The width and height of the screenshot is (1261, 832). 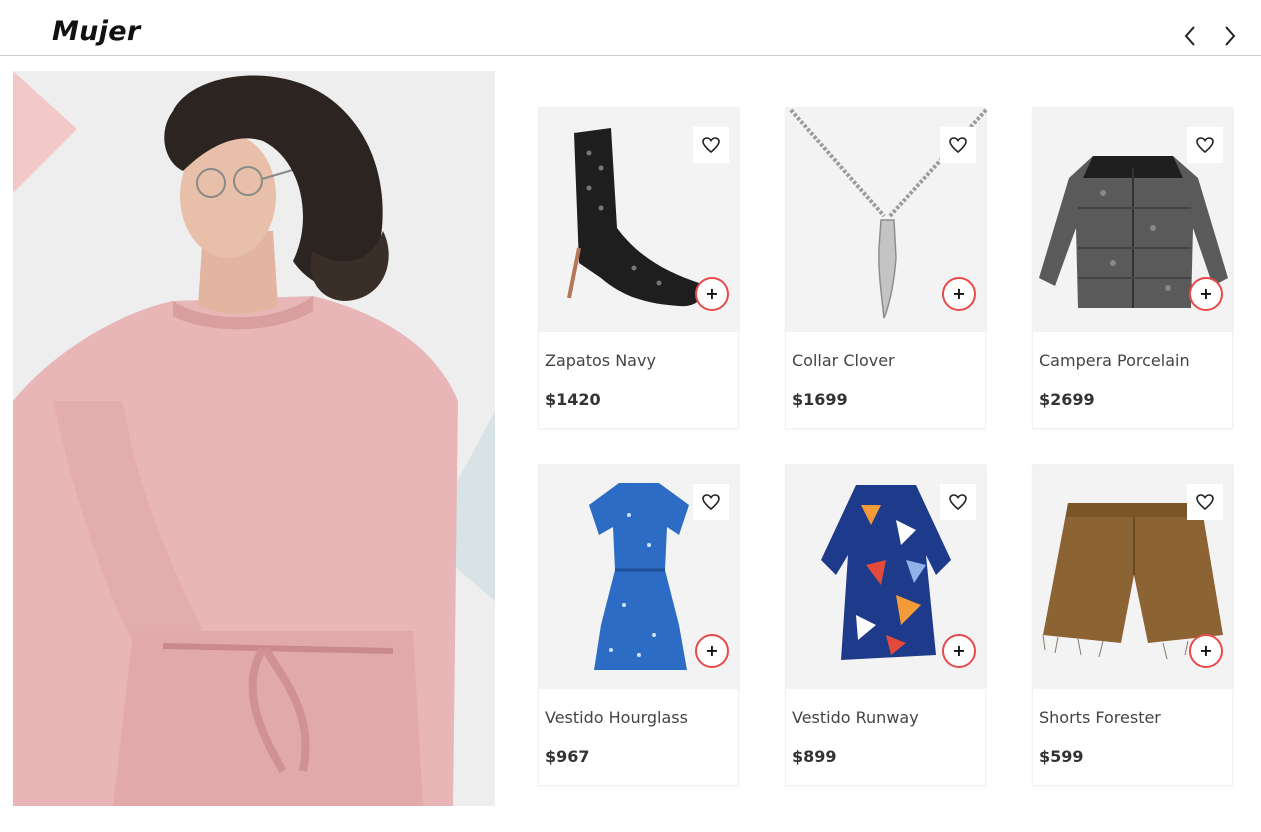 I want to click on product-name: Vestido Runway, so click(x=855, y=717).